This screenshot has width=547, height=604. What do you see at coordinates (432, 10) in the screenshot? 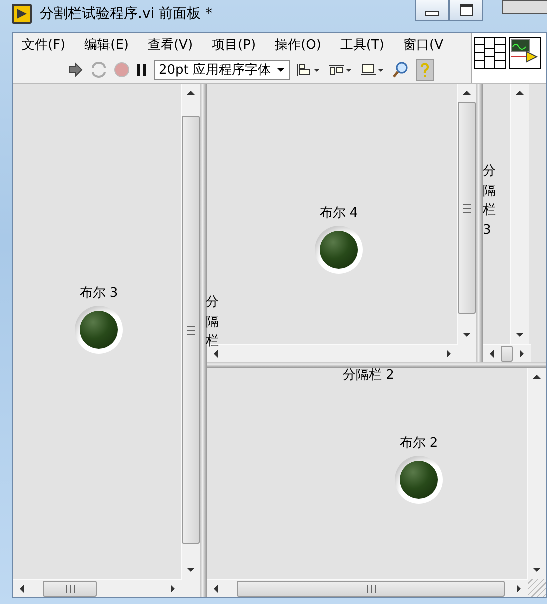
I see `minimize-button` at bounding box center [432, 10].